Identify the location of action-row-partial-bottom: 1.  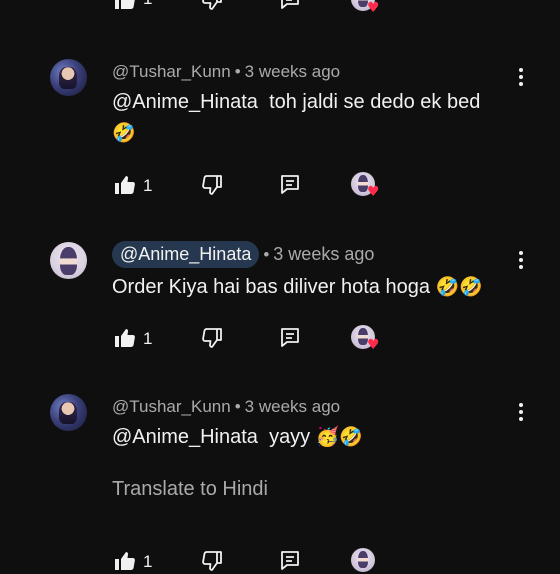
(280, 561).